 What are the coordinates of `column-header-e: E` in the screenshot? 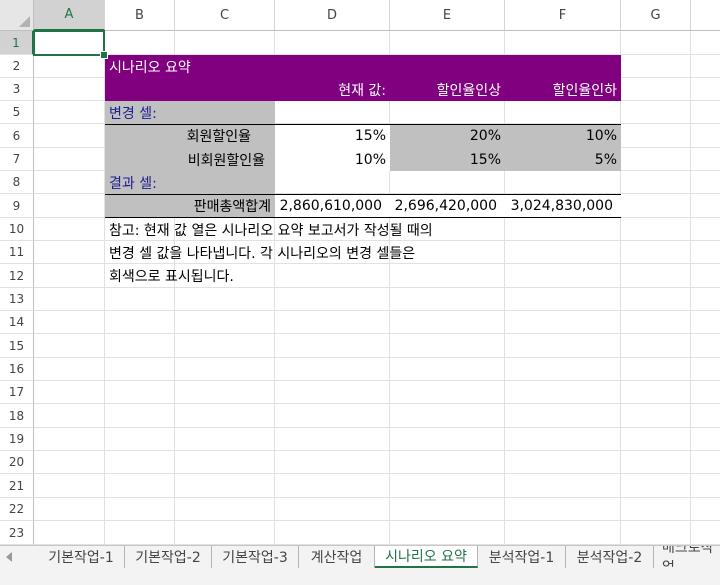 It's located at (447, 15).